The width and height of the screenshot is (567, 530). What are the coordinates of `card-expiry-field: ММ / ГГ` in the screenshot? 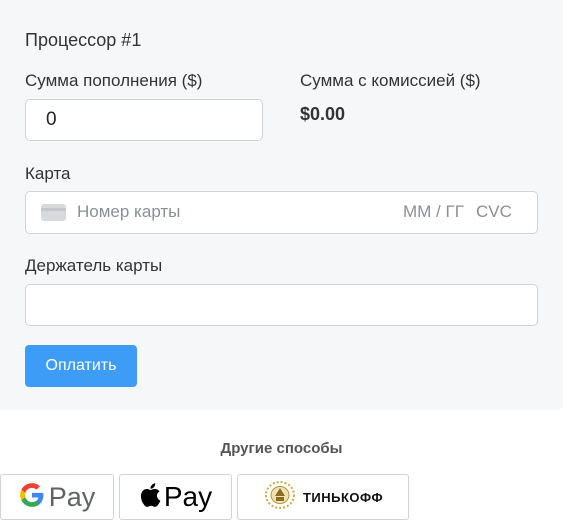 It's located at (433, 212).